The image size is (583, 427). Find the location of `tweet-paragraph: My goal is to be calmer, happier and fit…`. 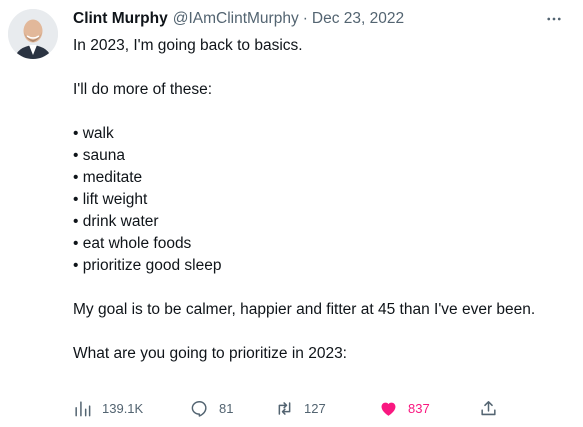

tweet-paragraph: My goal is to be calmer, happier and fit… is located at coordinates (304, 309).